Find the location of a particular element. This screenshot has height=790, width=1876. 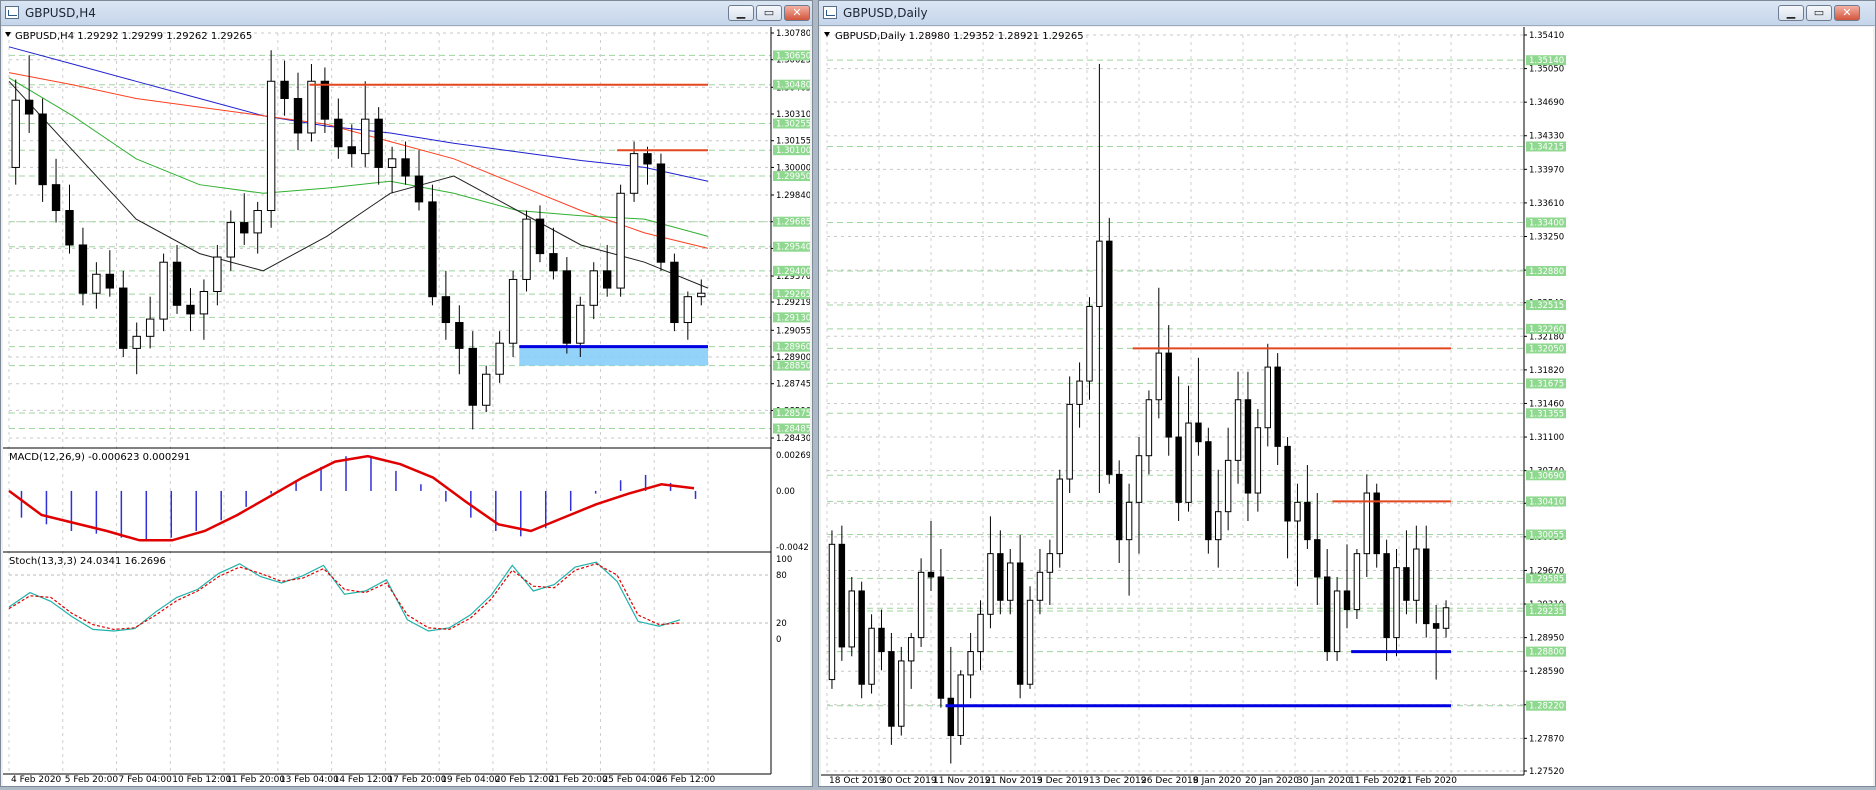

level-price-label: 1.35140 is located at coordinates (1546, 61).